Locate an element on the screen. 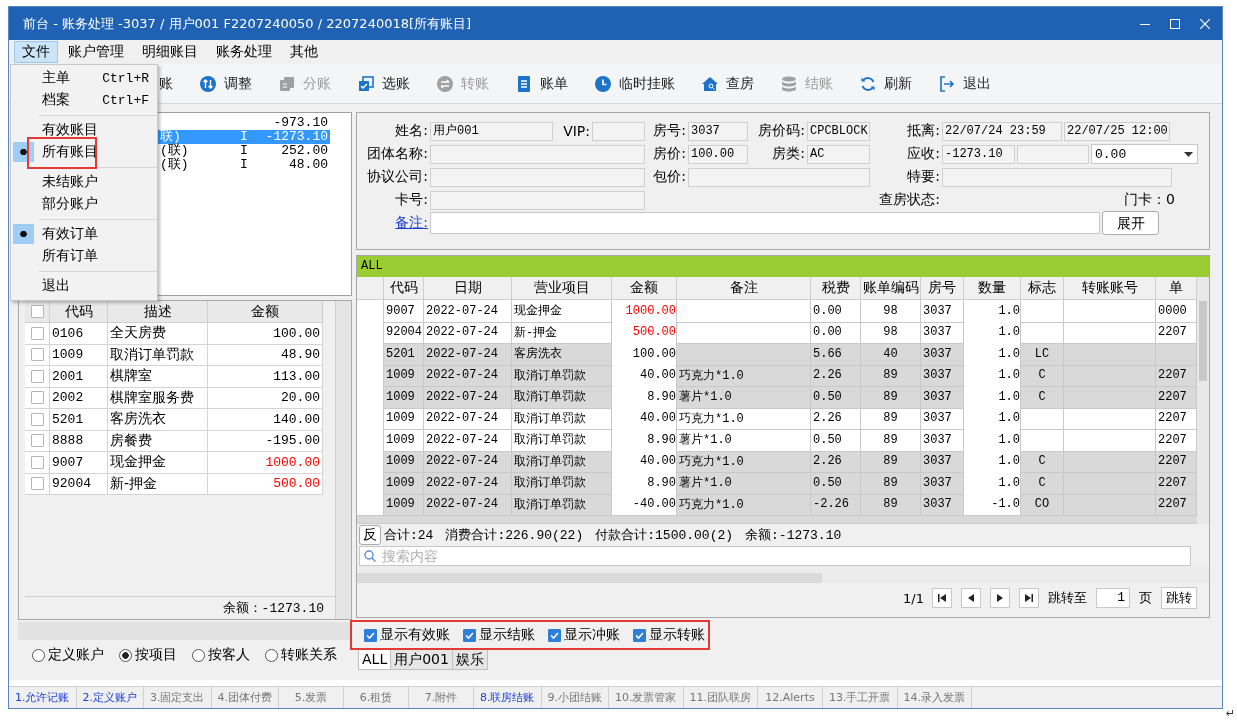  text-field: CPCBLOCK is located at coordinates (838, 131).